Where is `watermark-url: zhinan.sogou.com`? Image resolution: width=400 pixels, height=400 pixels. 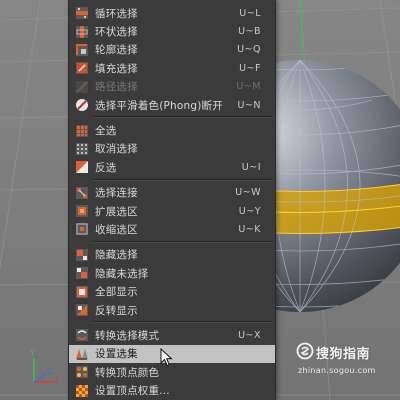 watermark-url: zhinan.sogou.com is located at coordinates (337, 370).